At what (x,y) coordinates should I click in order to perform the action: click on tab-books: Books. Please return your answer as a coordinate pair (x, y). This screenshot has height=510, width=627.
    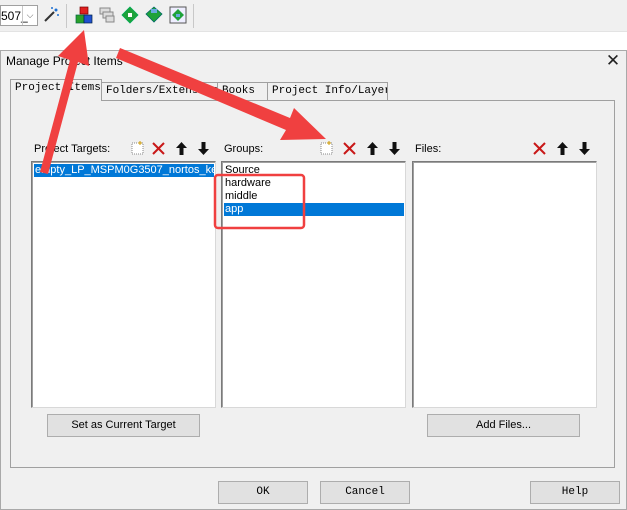
    Looking at the image, I should click on (242, 91).